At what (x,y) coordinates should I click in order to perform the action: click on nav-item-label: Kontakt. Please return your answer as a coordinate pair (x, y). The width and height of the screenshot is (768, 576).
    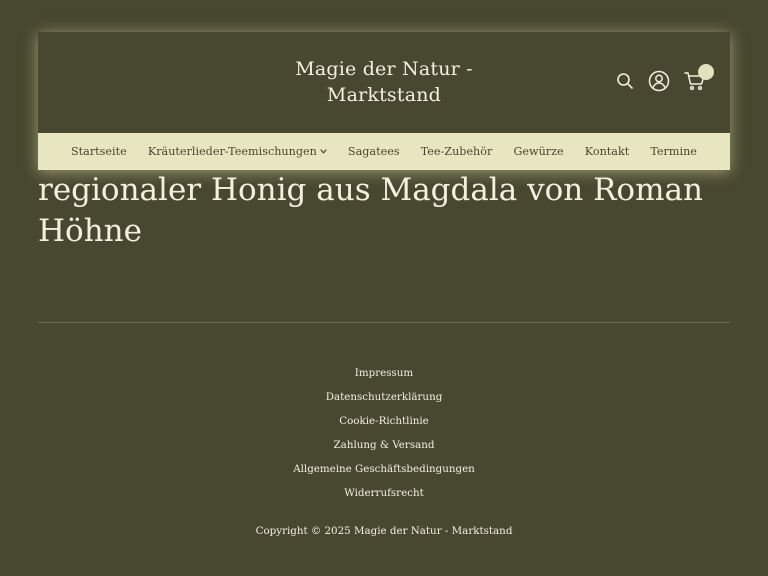
    Looking at the image, I should click on (607, 151).